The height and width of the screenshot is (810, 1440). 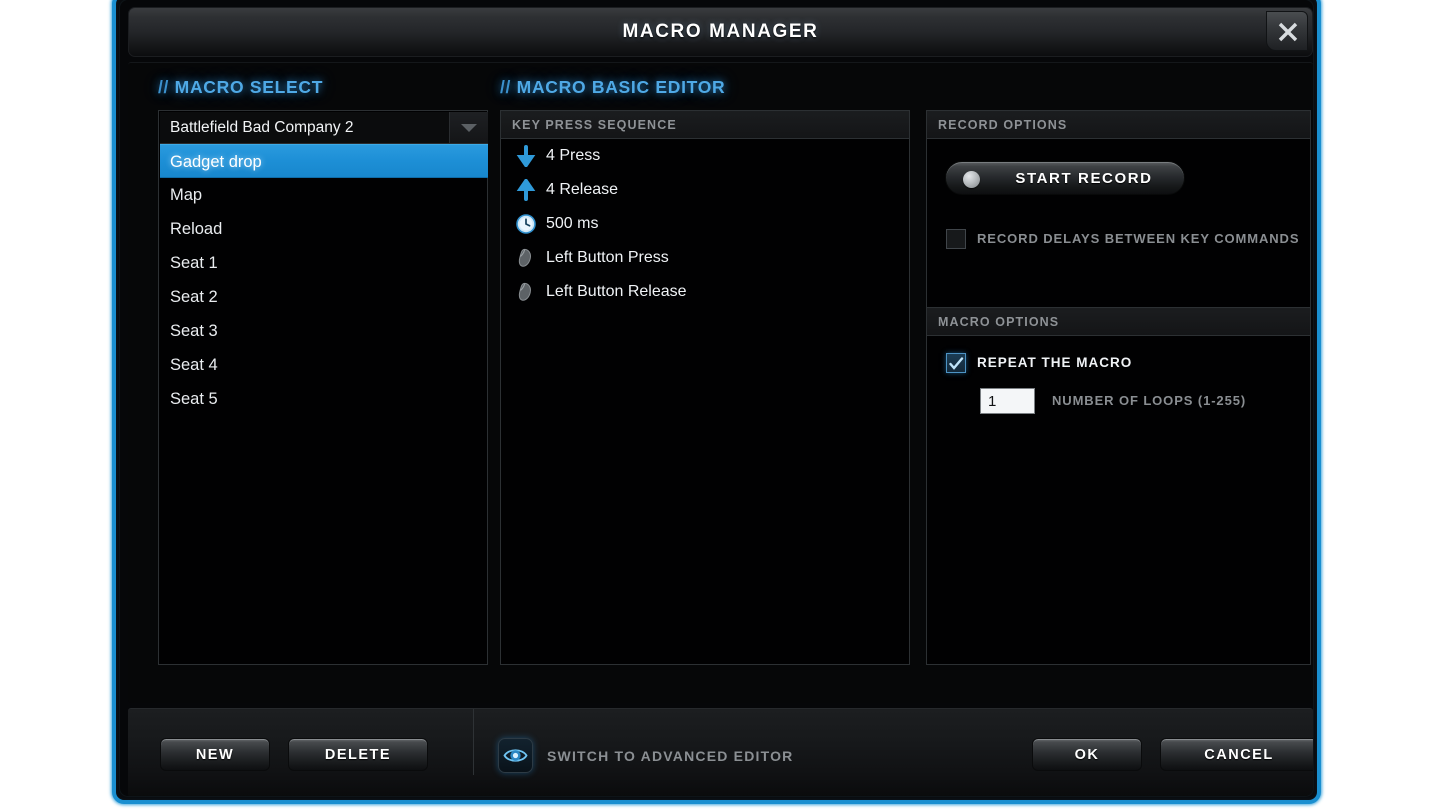 I want to click on macro-list-item: Seat 5, so click(x=324, y=399).